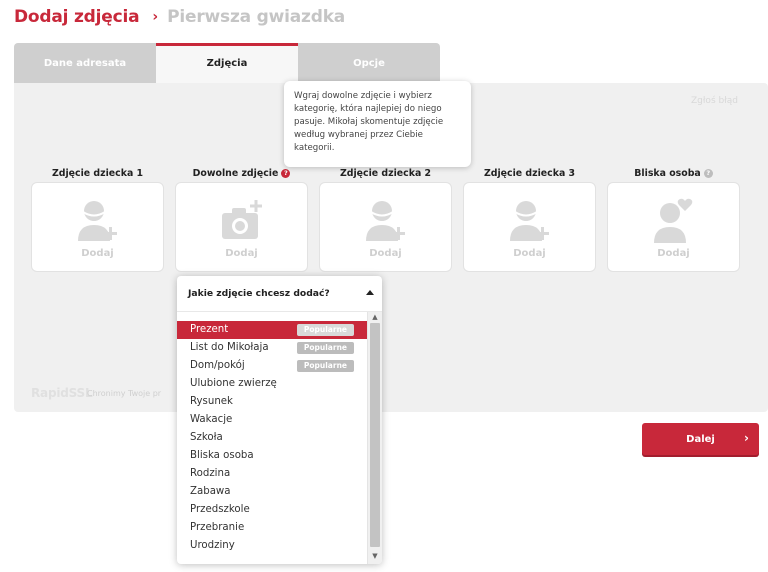  I want to click on dropdown-option: Prezent Popularne, so click(272, 330).